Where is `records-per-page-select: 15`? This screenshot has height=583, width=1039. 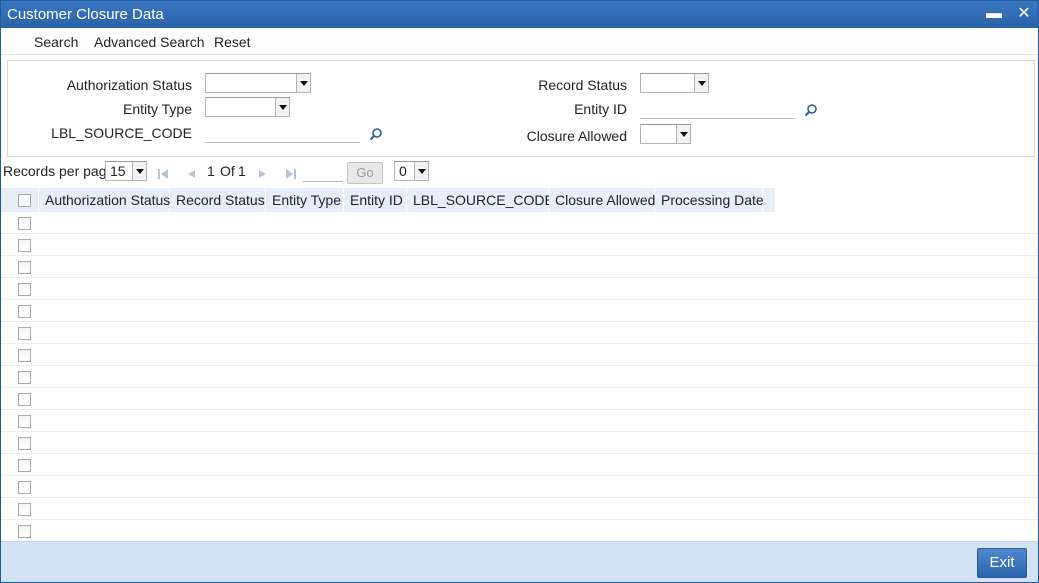 records-per-page-select: 15 is located at coordinates (126, 171).